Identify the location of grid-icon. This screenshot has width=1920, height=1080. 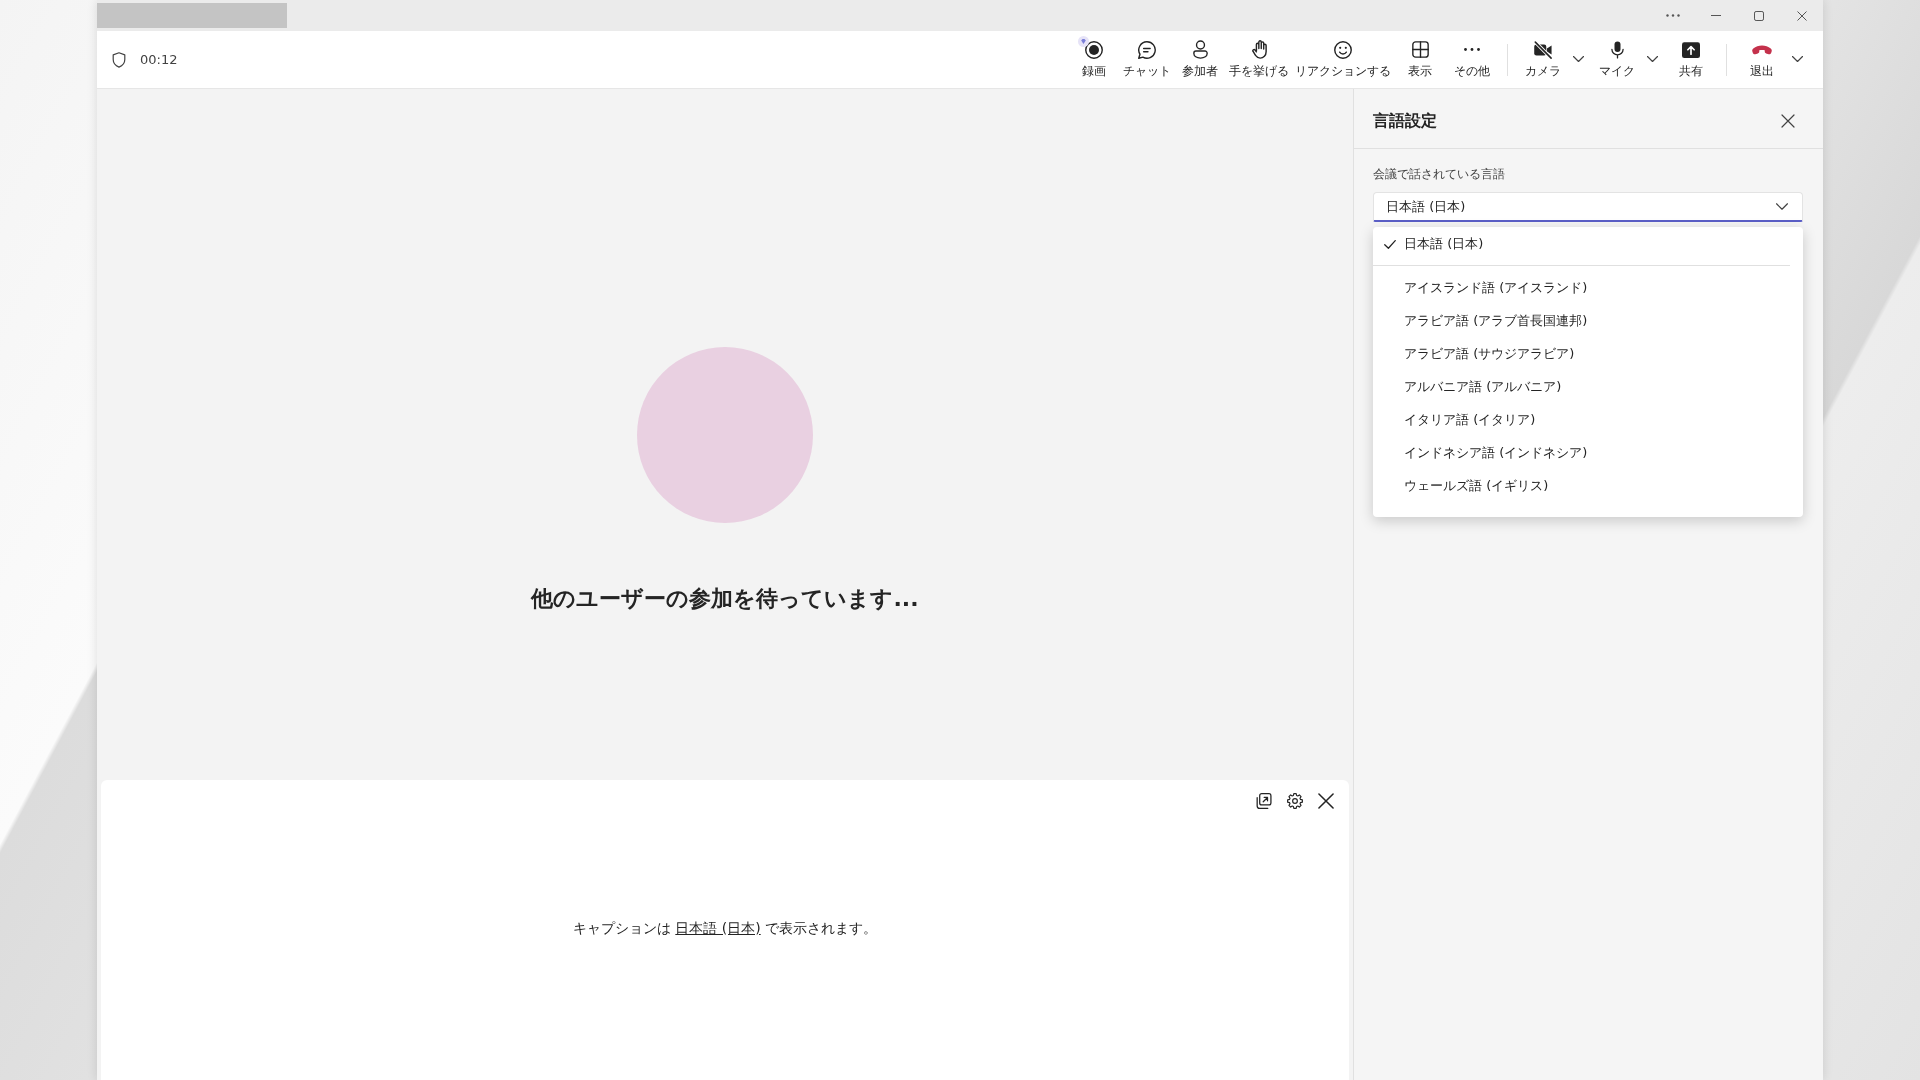
(1420, 49).